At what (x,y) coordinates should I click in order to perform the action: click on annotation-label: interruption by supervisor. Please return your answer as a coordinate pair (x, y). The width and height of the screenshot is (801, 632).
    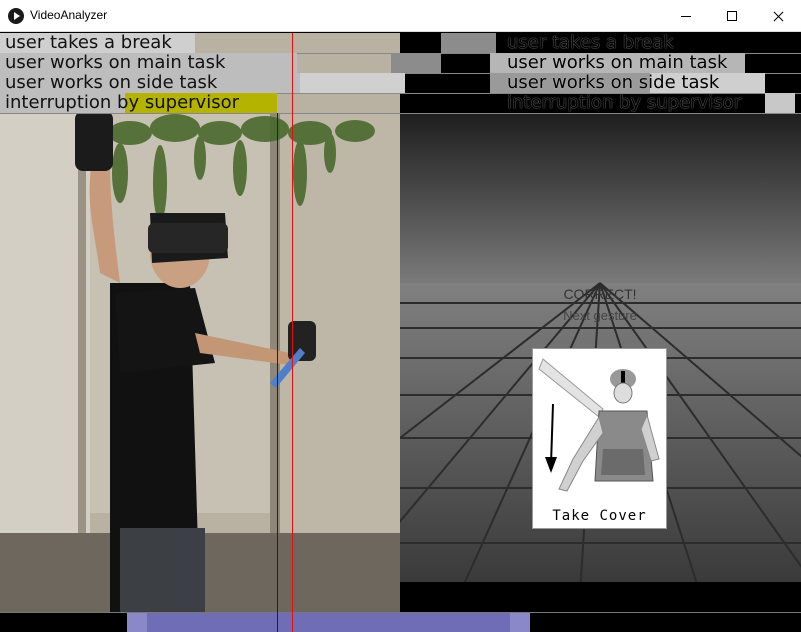
    Looking at the image, I should click on (122, 102).